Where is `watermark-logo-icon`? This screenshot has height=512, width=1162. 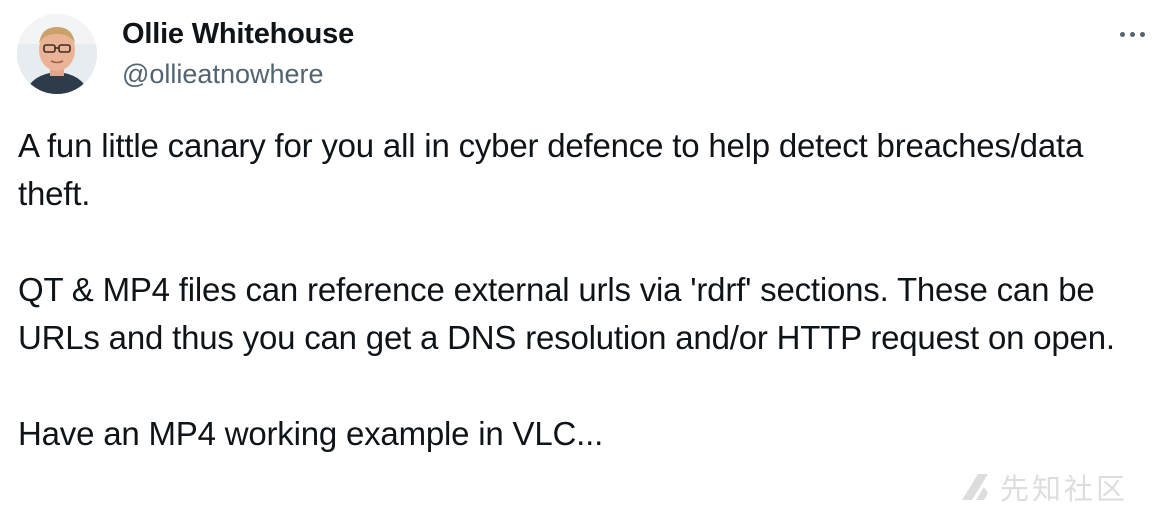
watermark-logo-icon is located at coordinates (975, 487).